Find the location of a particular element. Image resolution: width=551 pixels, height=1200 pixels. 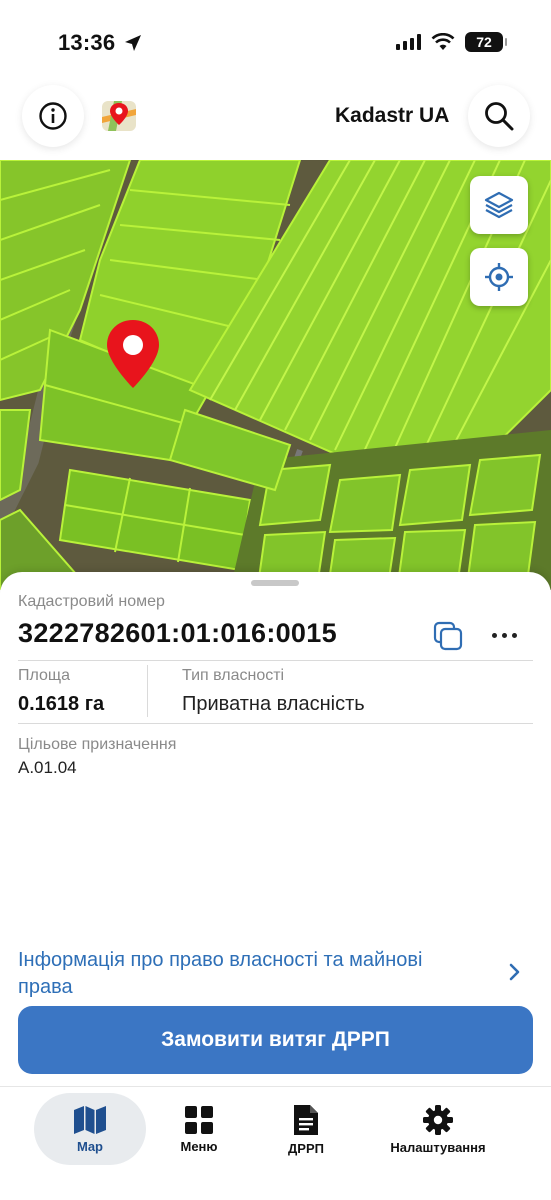

purpose-value: А.01.04 is located at coordinates (47, 767).